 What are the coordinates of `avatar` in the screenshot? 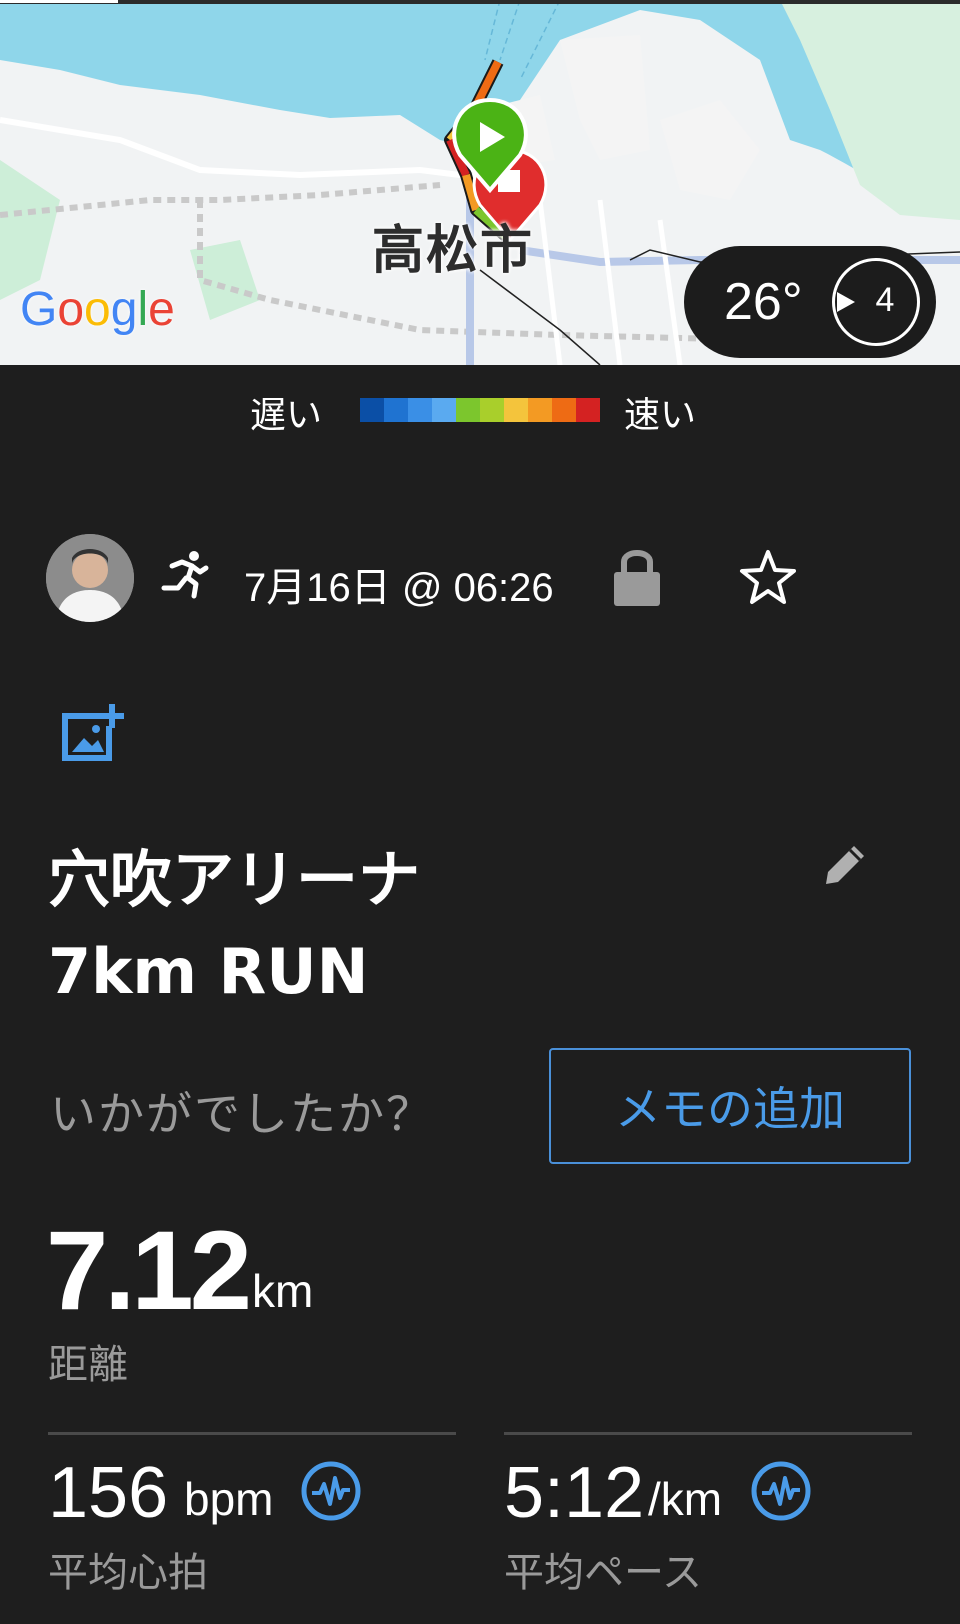 It's located at (90, 578).